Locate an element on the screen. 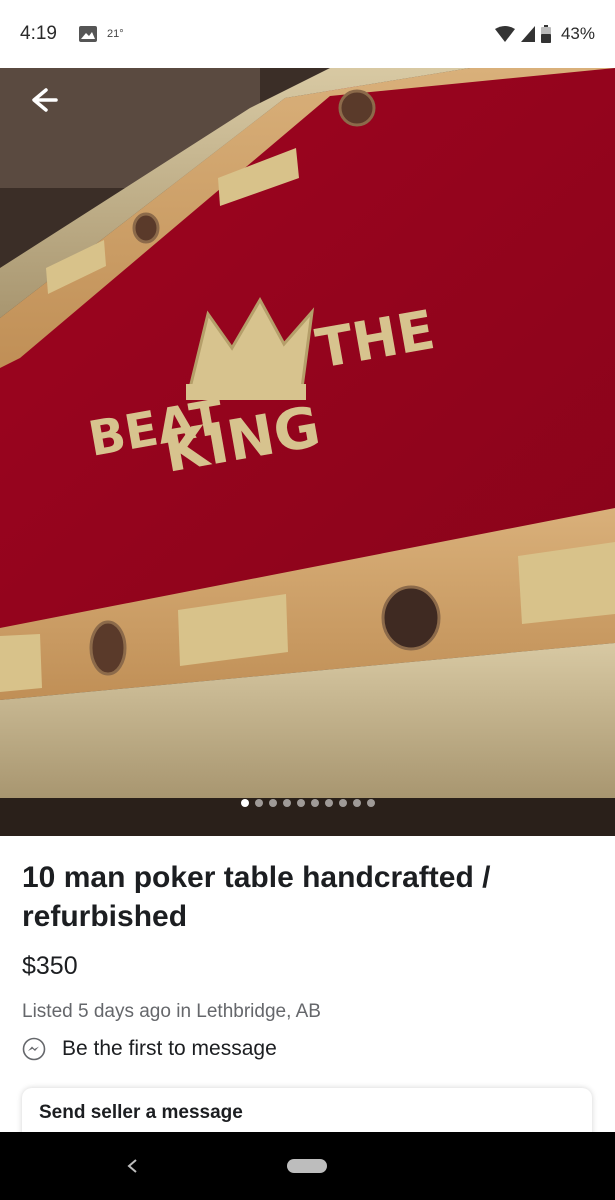 The image size is (615, 1200). back-triangle-icon is located at coordinates (132, 1166).